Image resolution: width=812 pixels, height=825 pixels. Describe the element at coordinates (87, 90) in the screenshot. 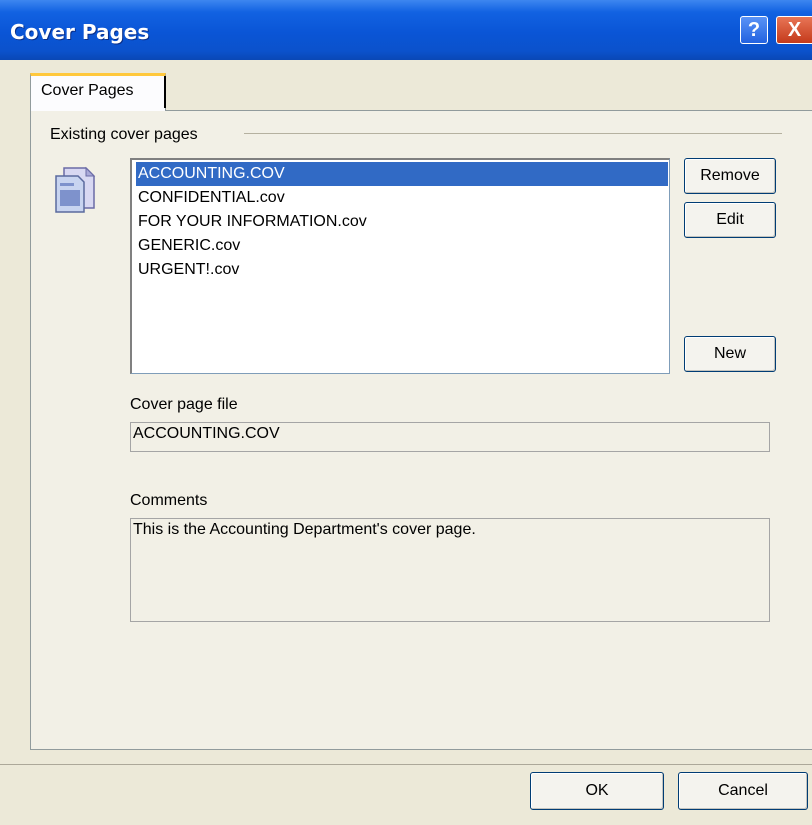

I see `tab-label: Cover Pages` at that location.